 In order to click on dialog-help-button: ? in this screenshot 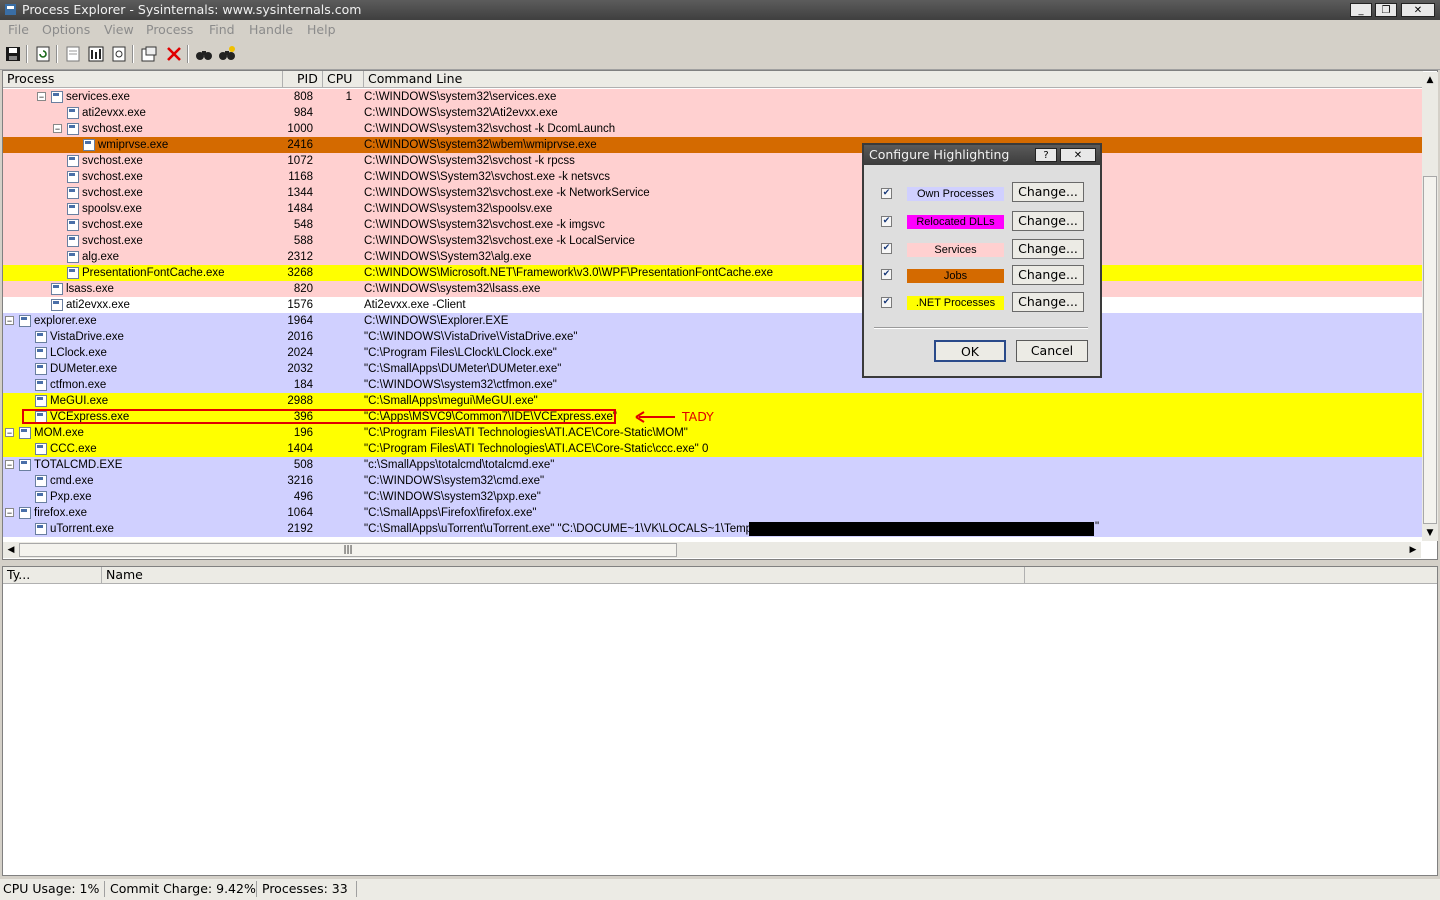, I will do `click(1046, 155)`.